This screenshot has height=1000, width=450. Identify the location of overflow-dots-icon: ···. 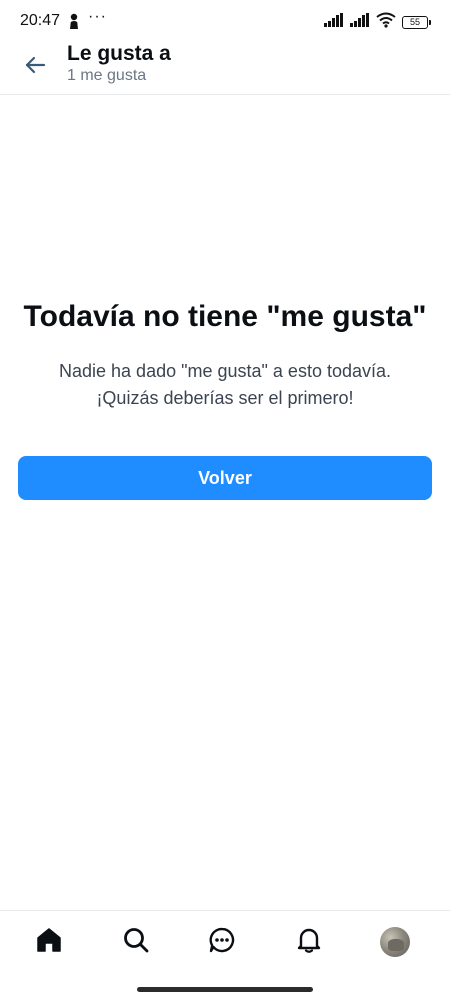
(97, 16).